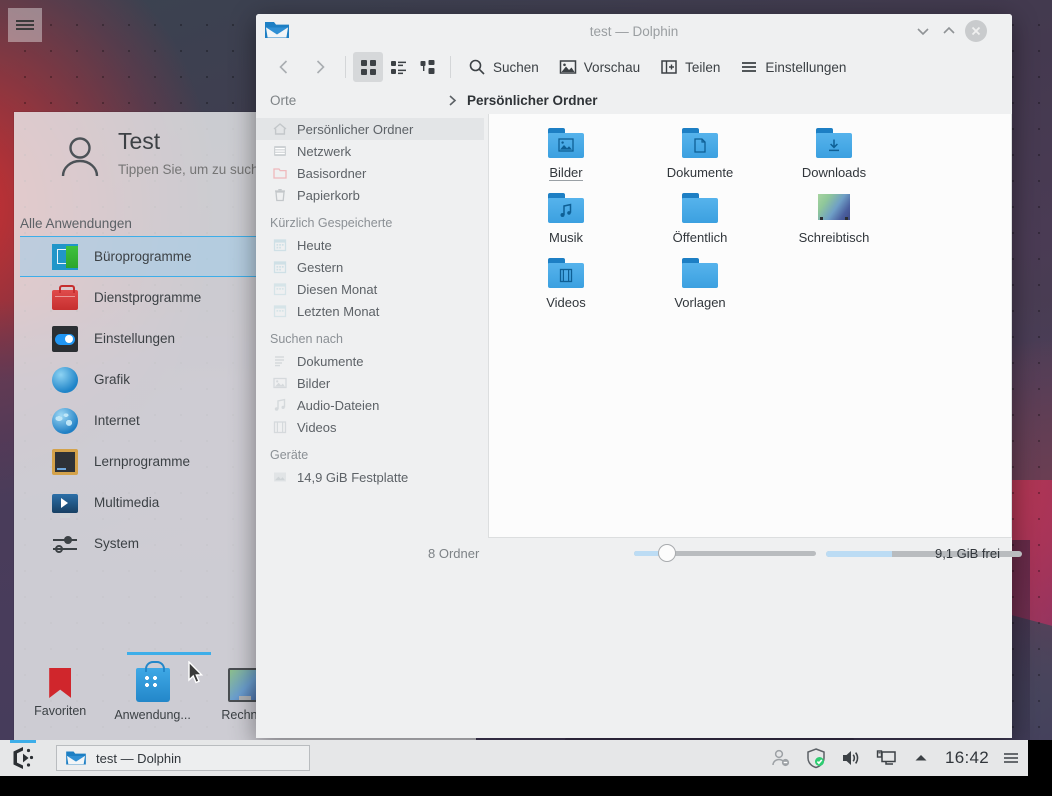 The width and height of the screenshot is (1052, 796). What do you see at coordinates (135, 338) in the screenshot?
I see `category-label: Einstellungen` at bounding box center [135, 338].